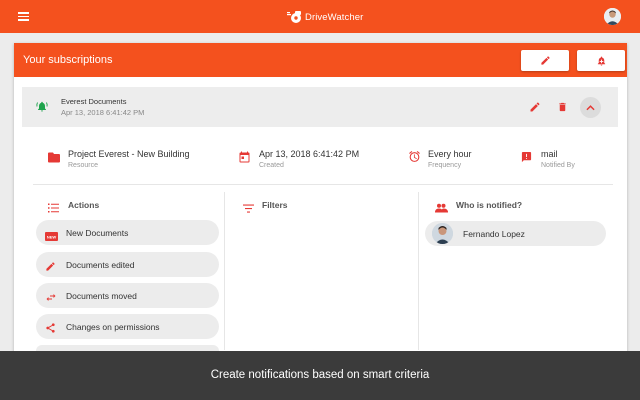  Describe the element at coordinates (103, 112) in the screenshot. I see `subscription-date: Apr 13, 2018 6:41:42 PM` at that location.